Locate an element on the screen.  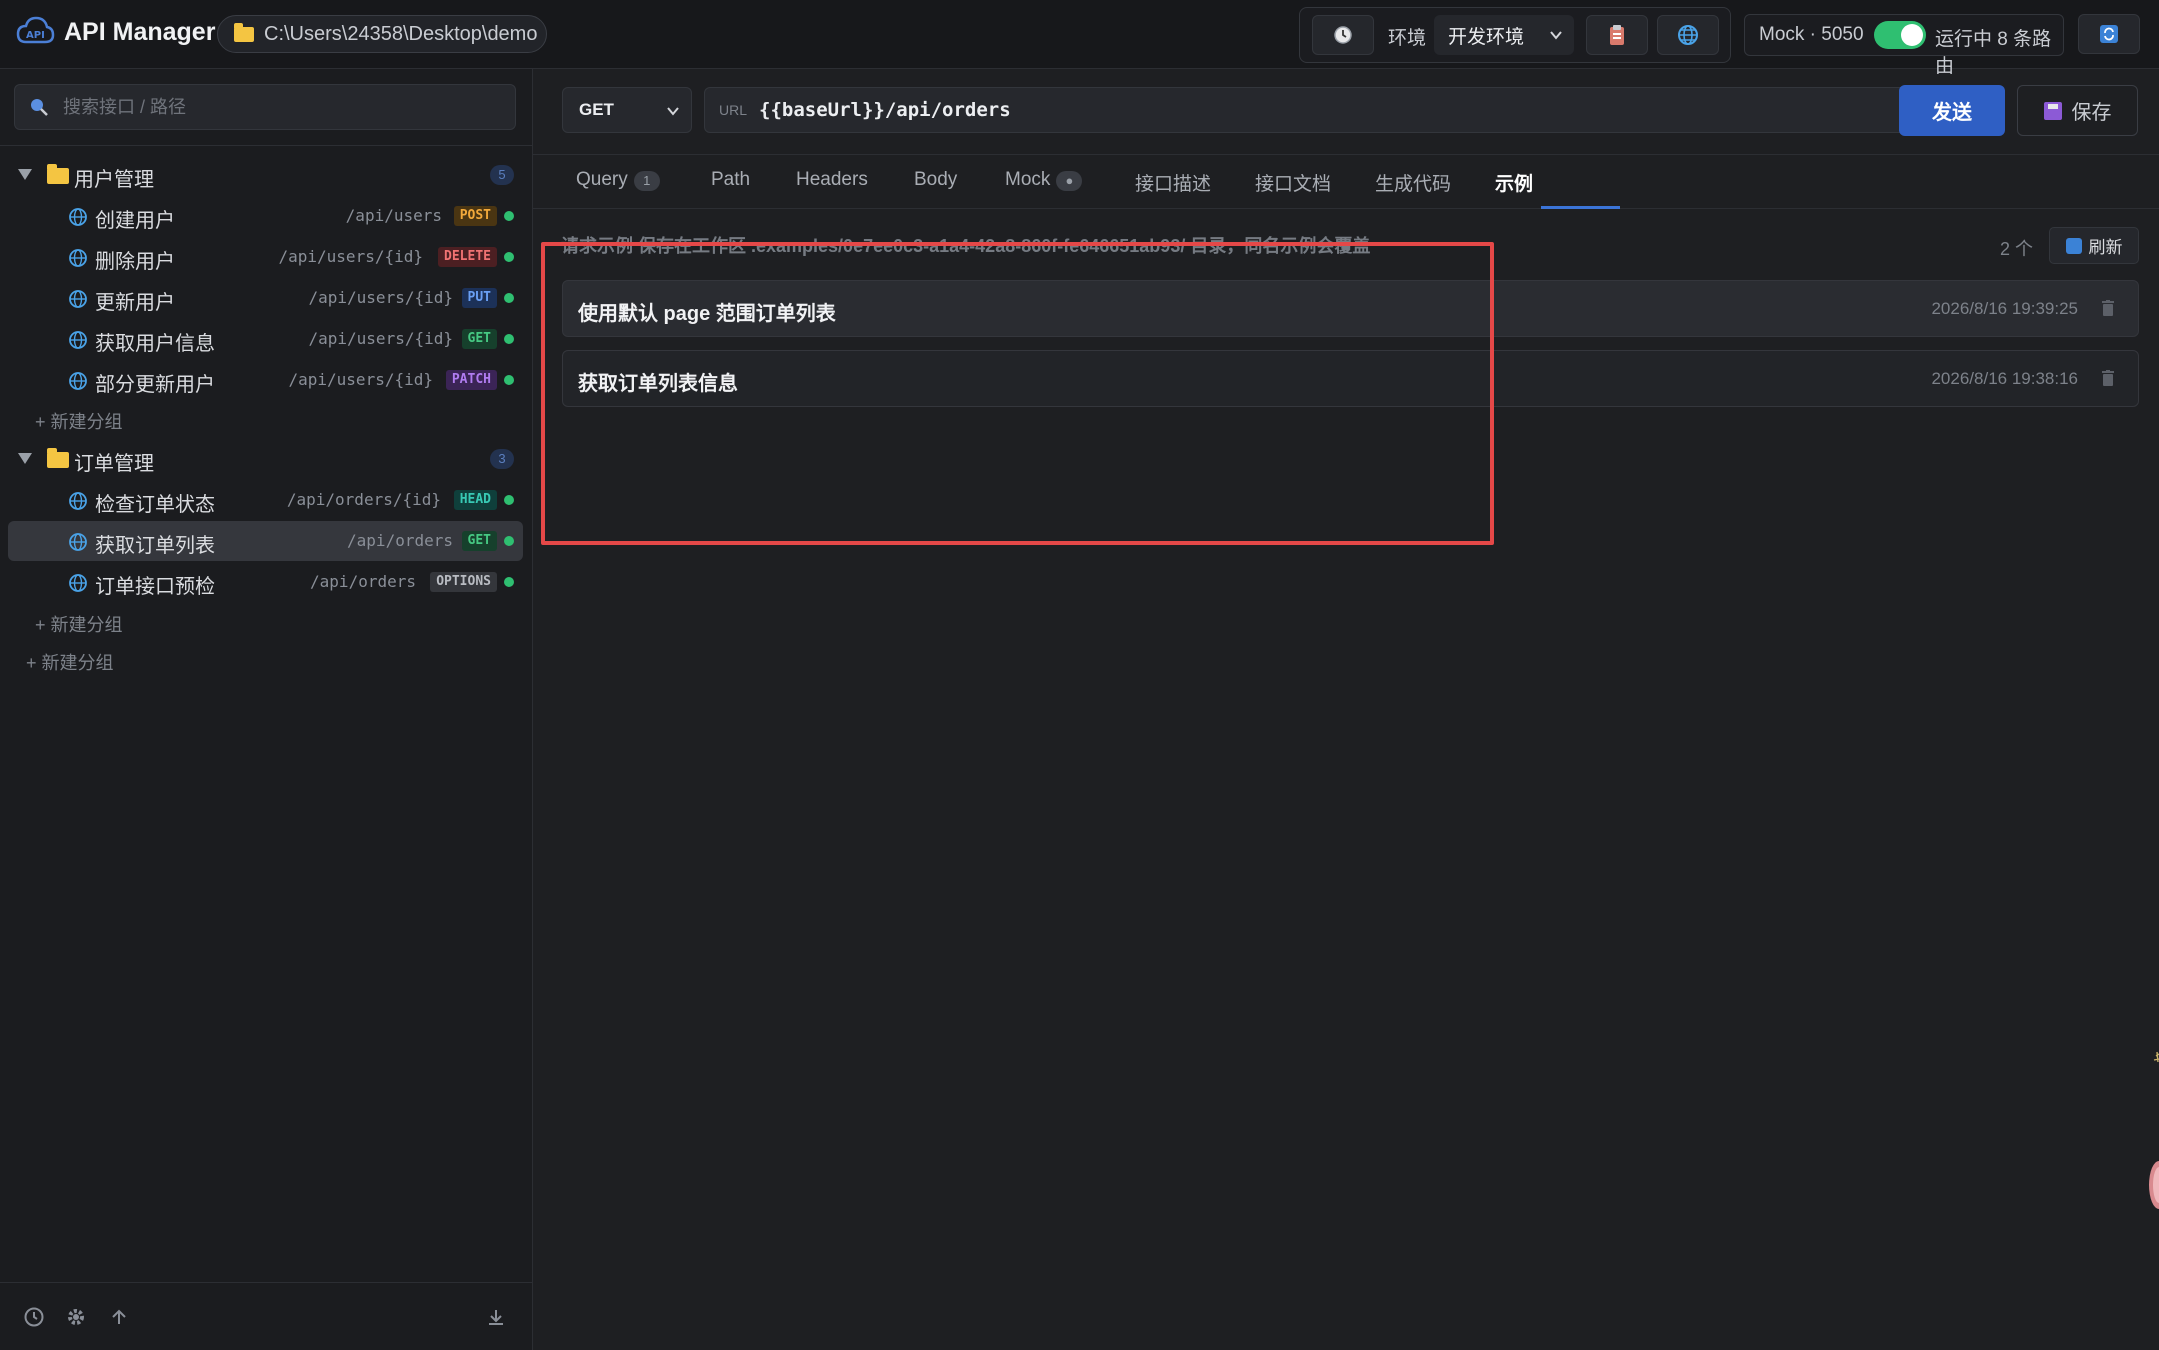
example-time: 2026/8/16 19:38:16 is located at coordinates (2004, 378).